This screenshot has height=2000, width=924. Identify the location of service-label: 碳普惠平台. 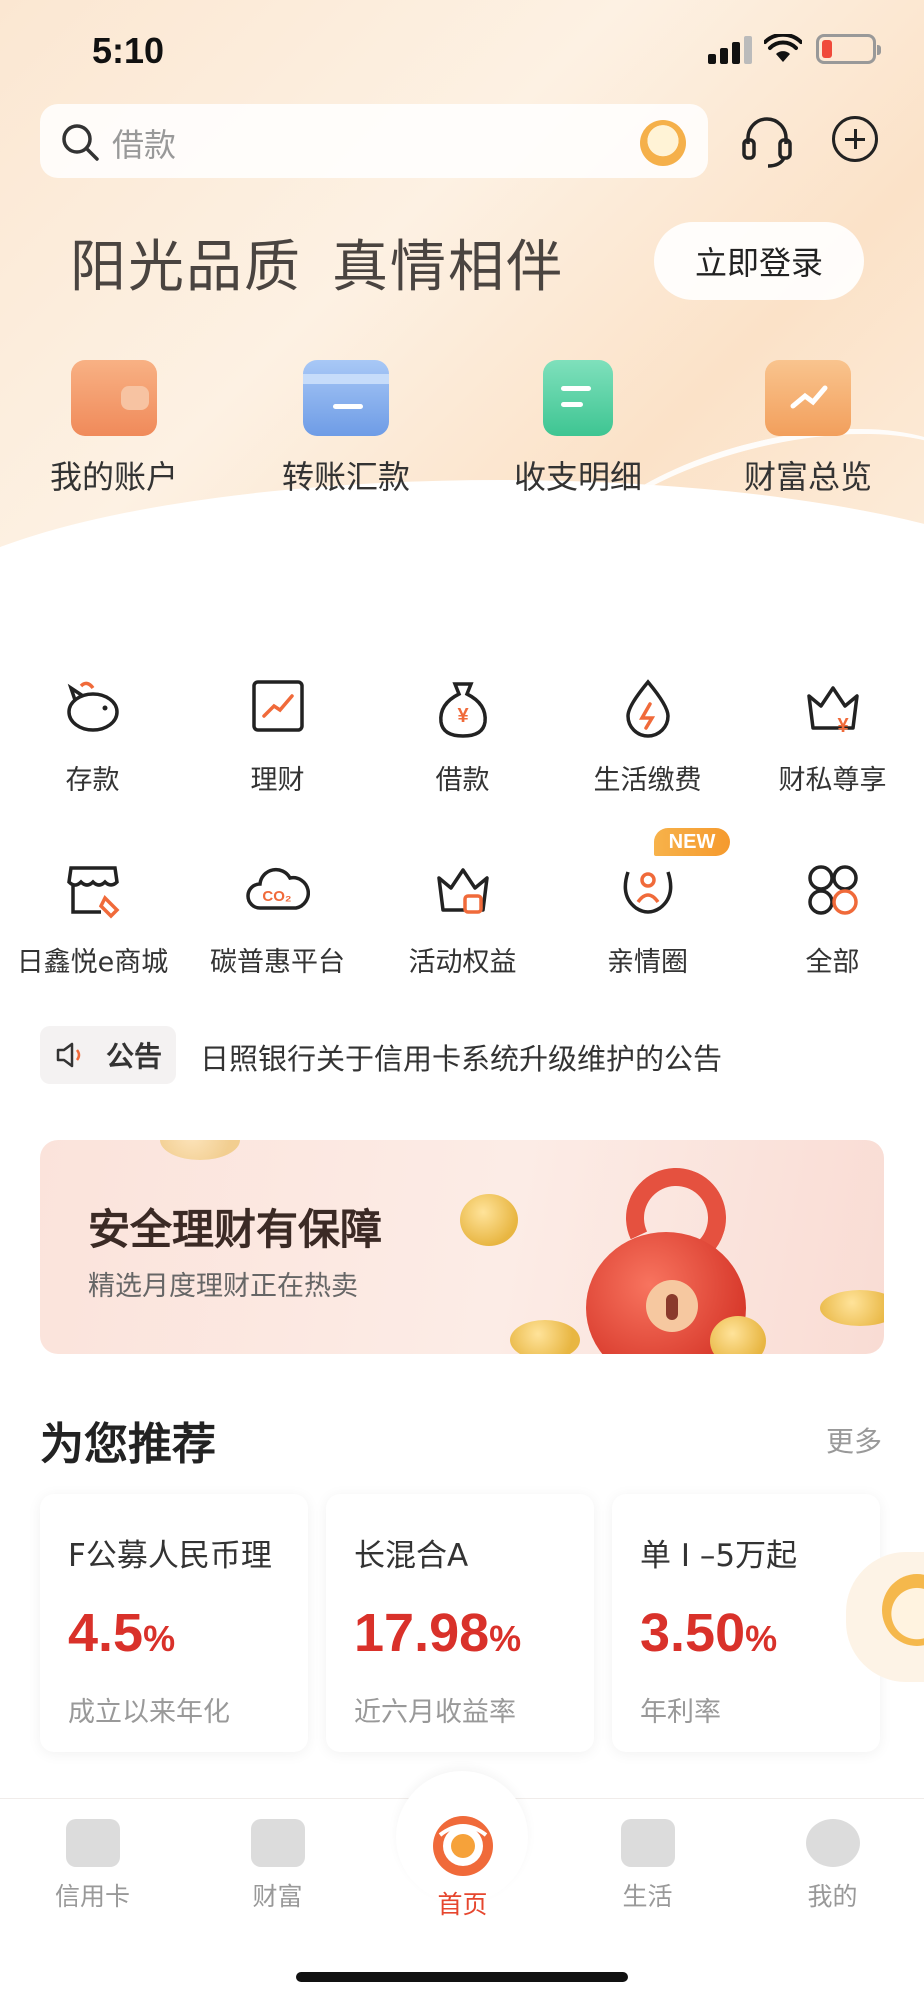
(277, 962).